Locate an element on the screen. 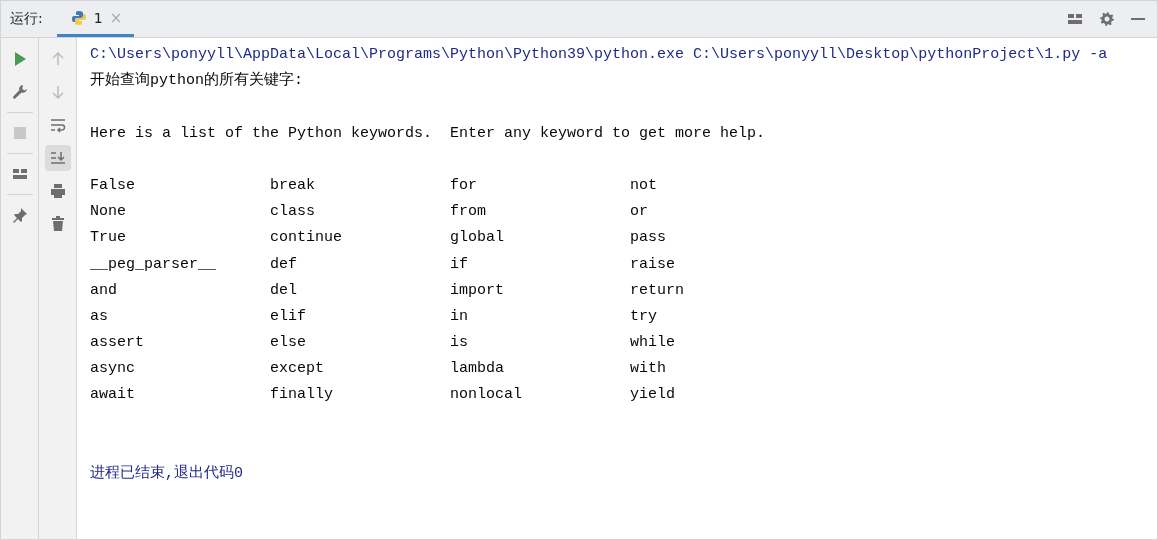 Image resolution: width=1158 pixels, height=540 pixels. keyword-text: except is located at coordinates (297, 369).